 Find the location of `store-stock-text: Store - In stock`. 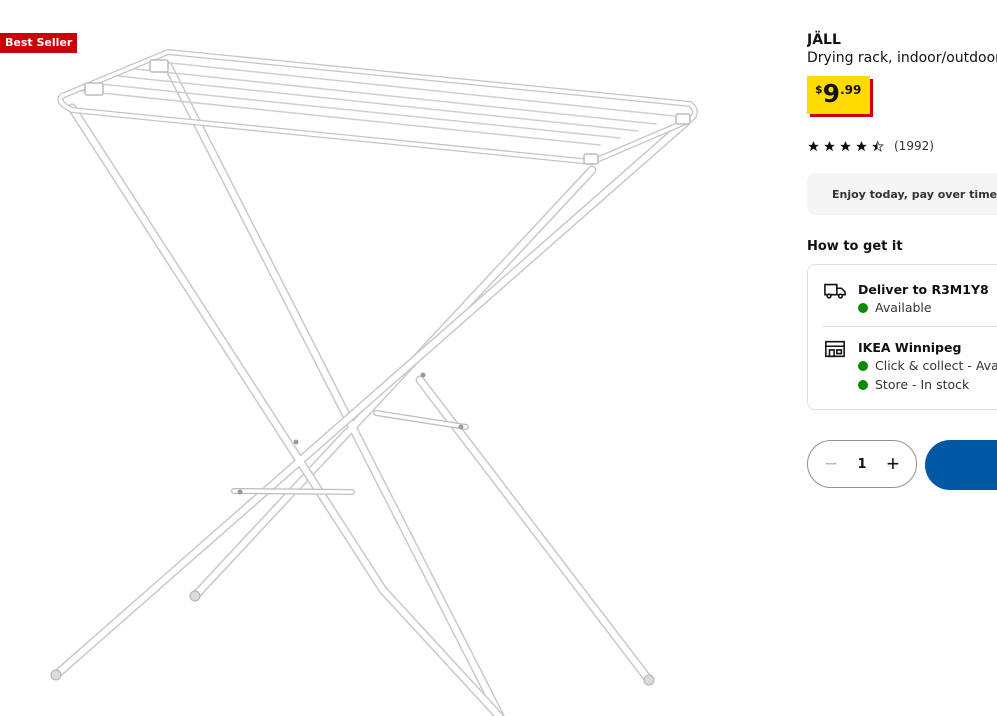

store-stock-text: Store - In stock is located at coordinates (922, 384).